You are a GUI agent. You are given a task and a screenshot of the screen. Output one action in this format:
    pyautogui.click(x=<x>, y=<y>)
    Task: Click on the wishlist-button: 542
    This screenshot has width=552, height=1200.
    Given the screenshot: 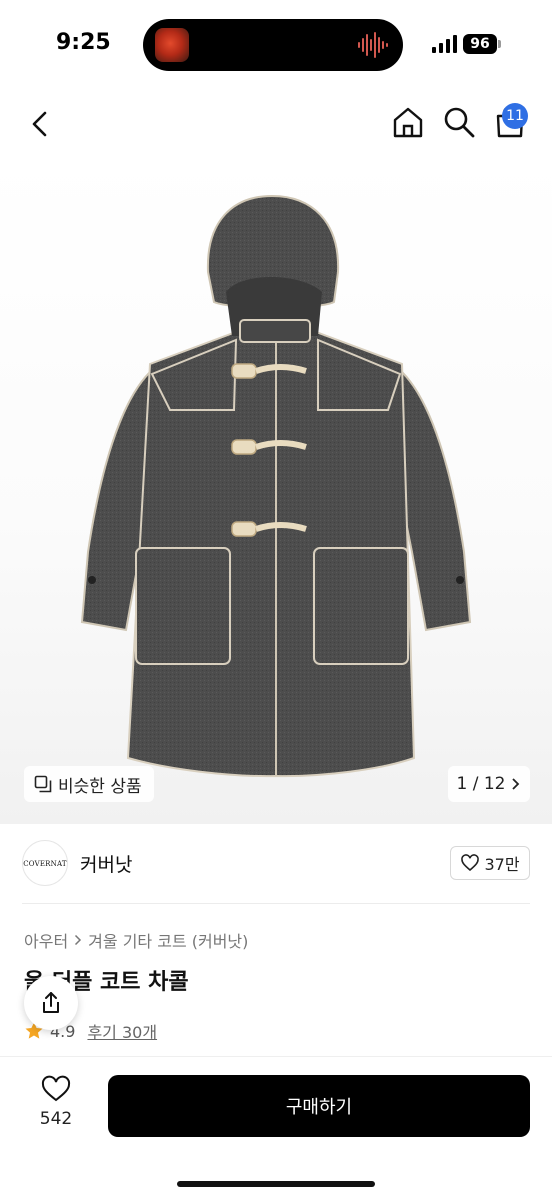 What is the action you would take?
    pyautogui.click(x=56, y=1102)
    